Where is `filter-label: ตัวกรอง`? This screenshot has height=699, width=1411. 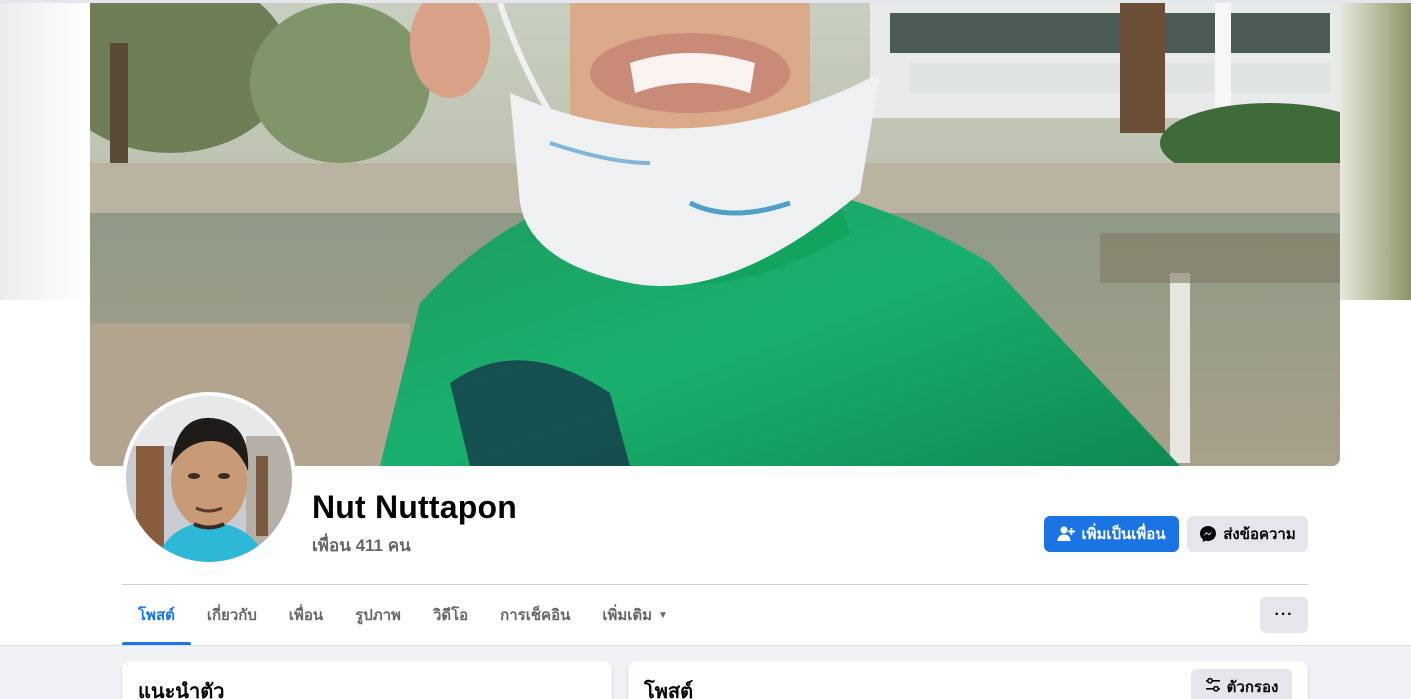
filter-label: ตัวกรอง is located at coordinates (1252, 687).